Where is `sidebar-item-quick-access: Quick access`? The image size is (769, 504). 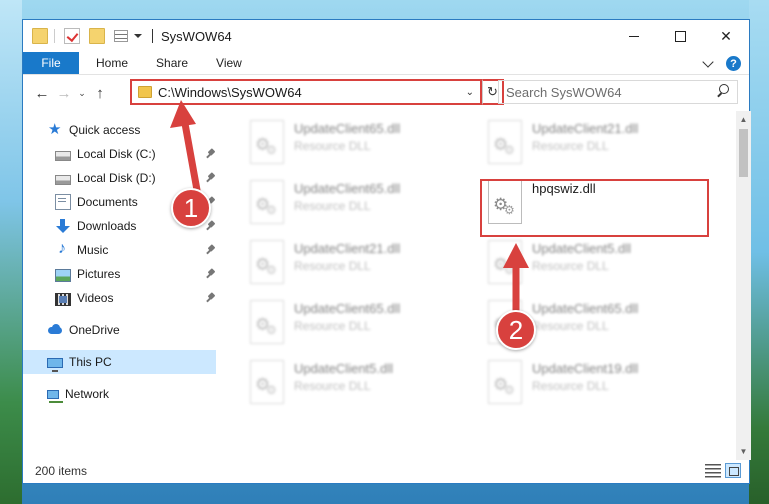
sidebar-item-quick-access: Quick access is located at coordinates (131, 130).